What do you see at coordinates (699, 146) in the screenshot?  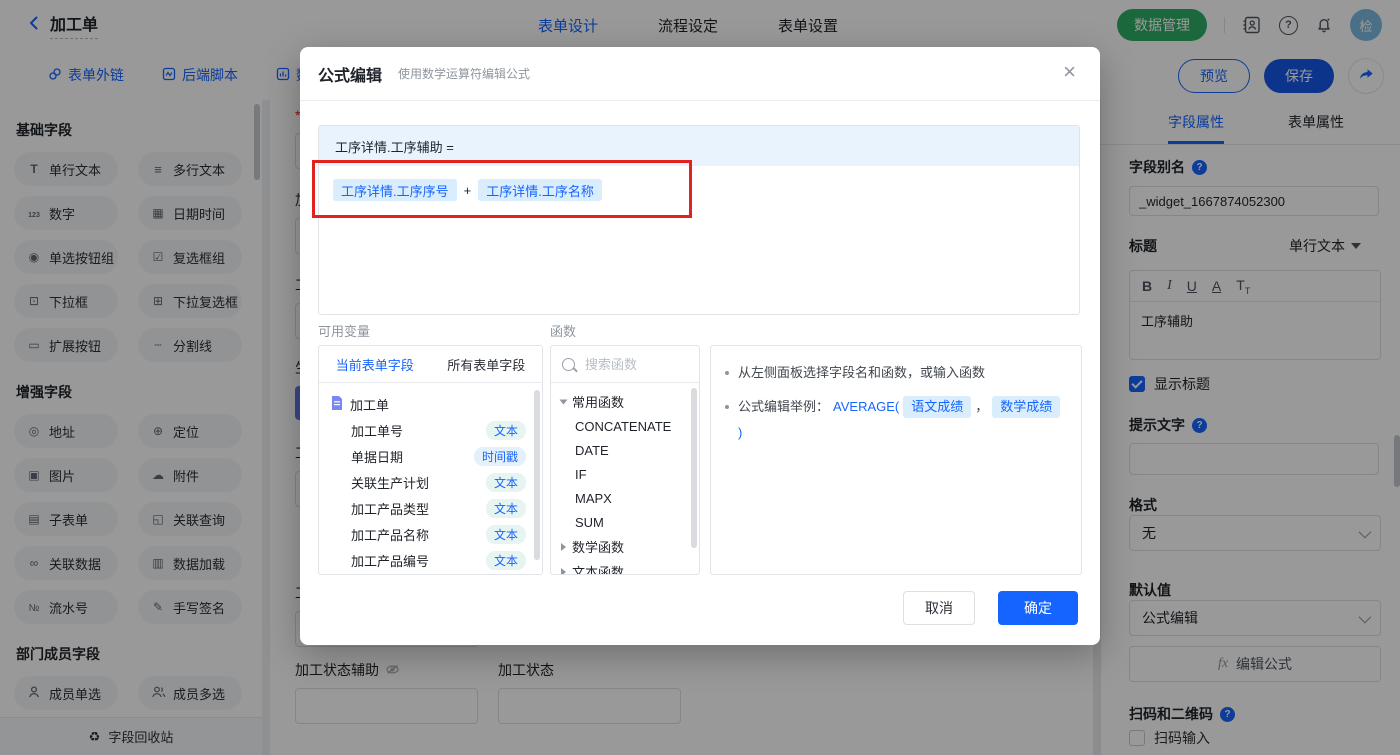 I see `formula-target: 工序详情.工序辅助 =` at bounding box center [699, 146].